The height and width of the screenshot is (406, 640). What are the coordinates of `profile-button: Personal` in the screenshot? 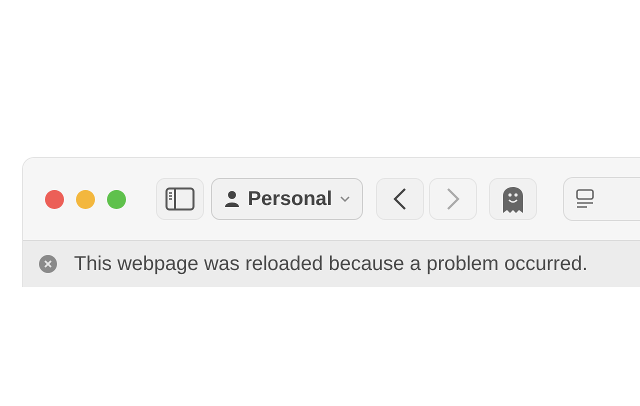 It's located at (287, 199).